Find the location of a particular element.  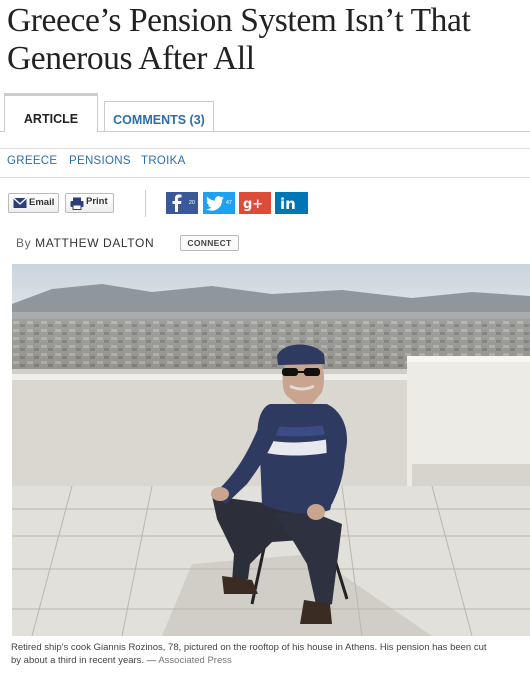

article-tabs: ARTICLE COMMENTS (3) is located at coordinates (265, 112).